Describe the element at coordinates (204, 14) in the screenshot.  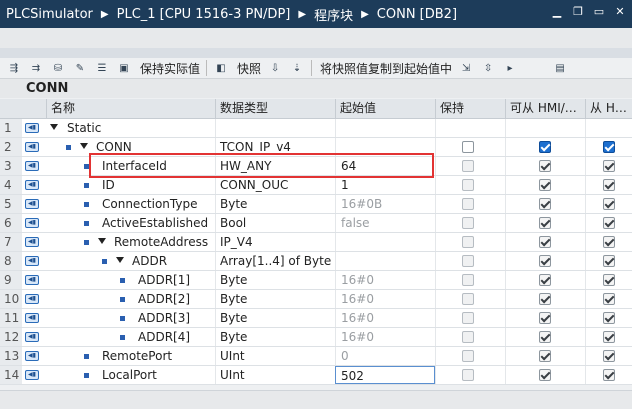
I see `breadcrumb-device: PLC_1 [CPU 1516-3 PN/DP]` at that location.